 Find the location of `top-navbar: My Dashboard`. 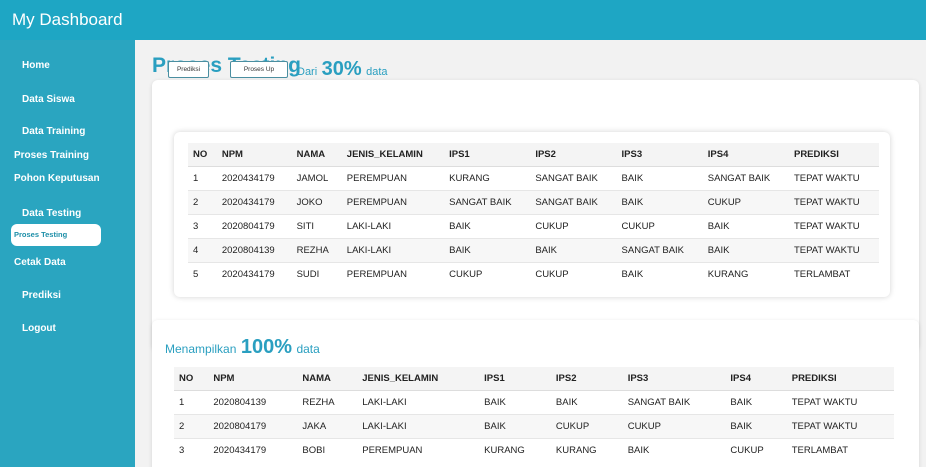

top-navbar: My Dashboard is located at coordinates (463, 20).